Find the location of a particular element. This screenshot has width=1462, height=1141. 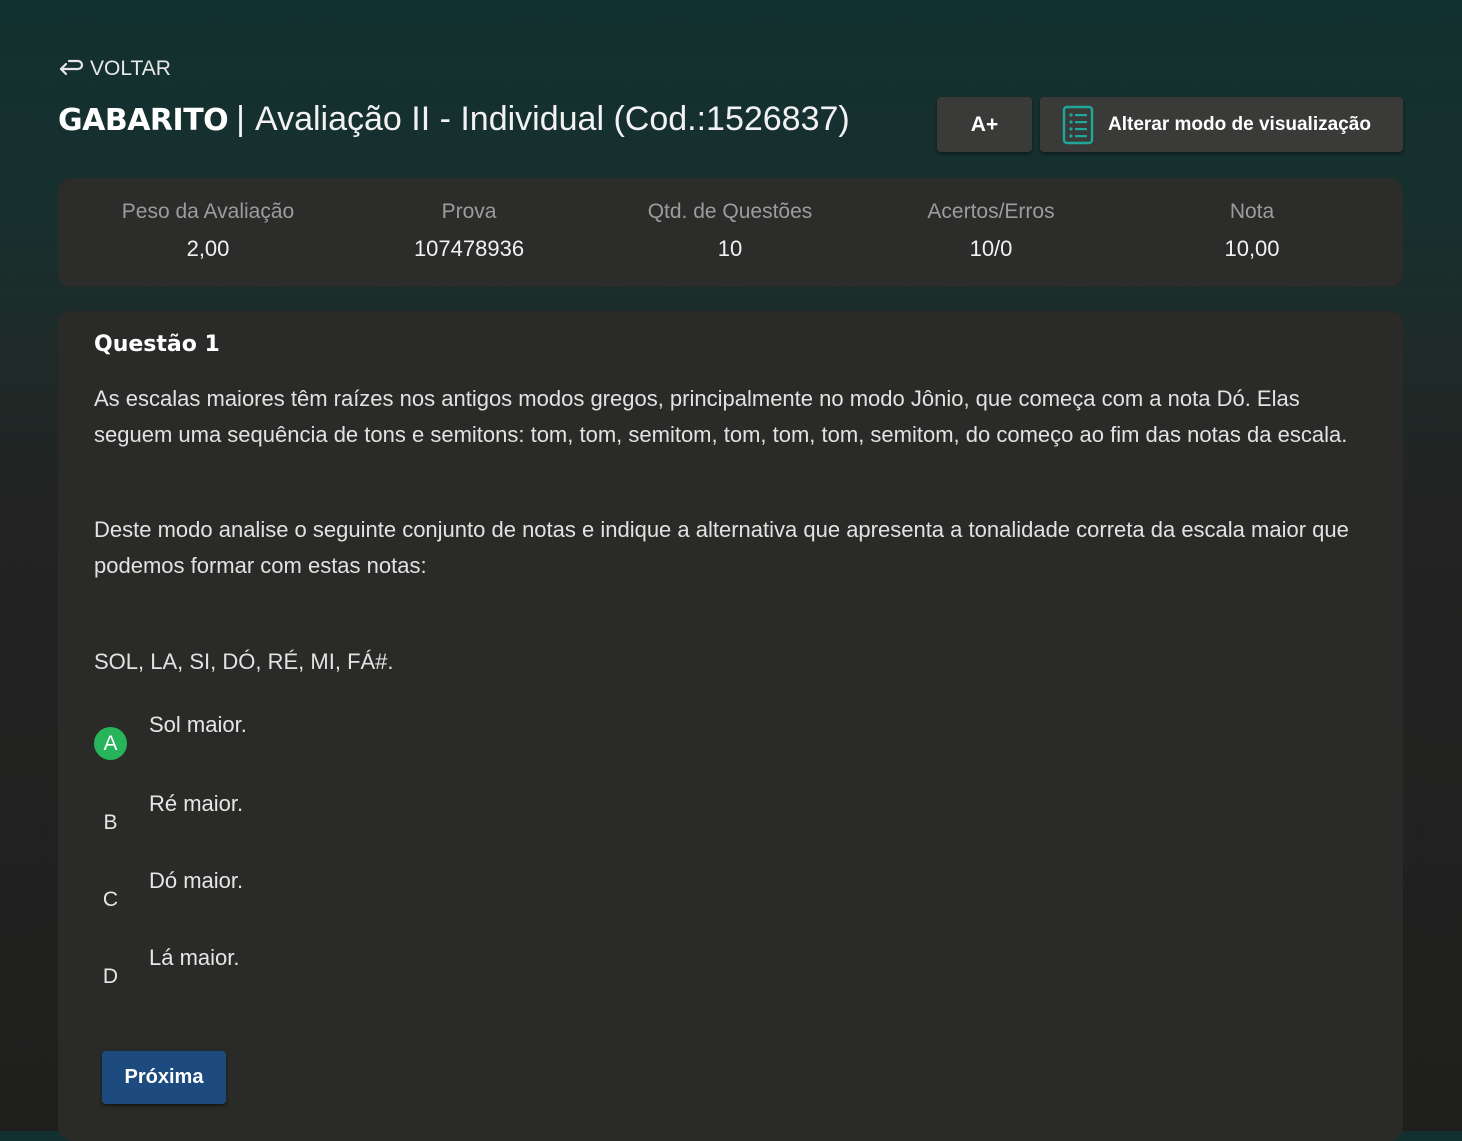

next-button: Próxima is located at coordinates (164, 1077).